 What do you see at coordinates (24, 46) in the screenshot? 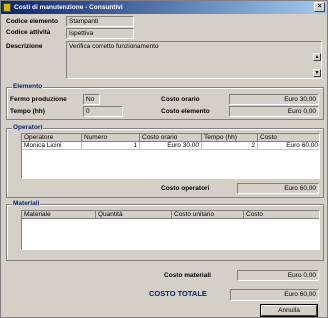
I see `descrizione-label: Descrizione` at bounding box center [24, 46].